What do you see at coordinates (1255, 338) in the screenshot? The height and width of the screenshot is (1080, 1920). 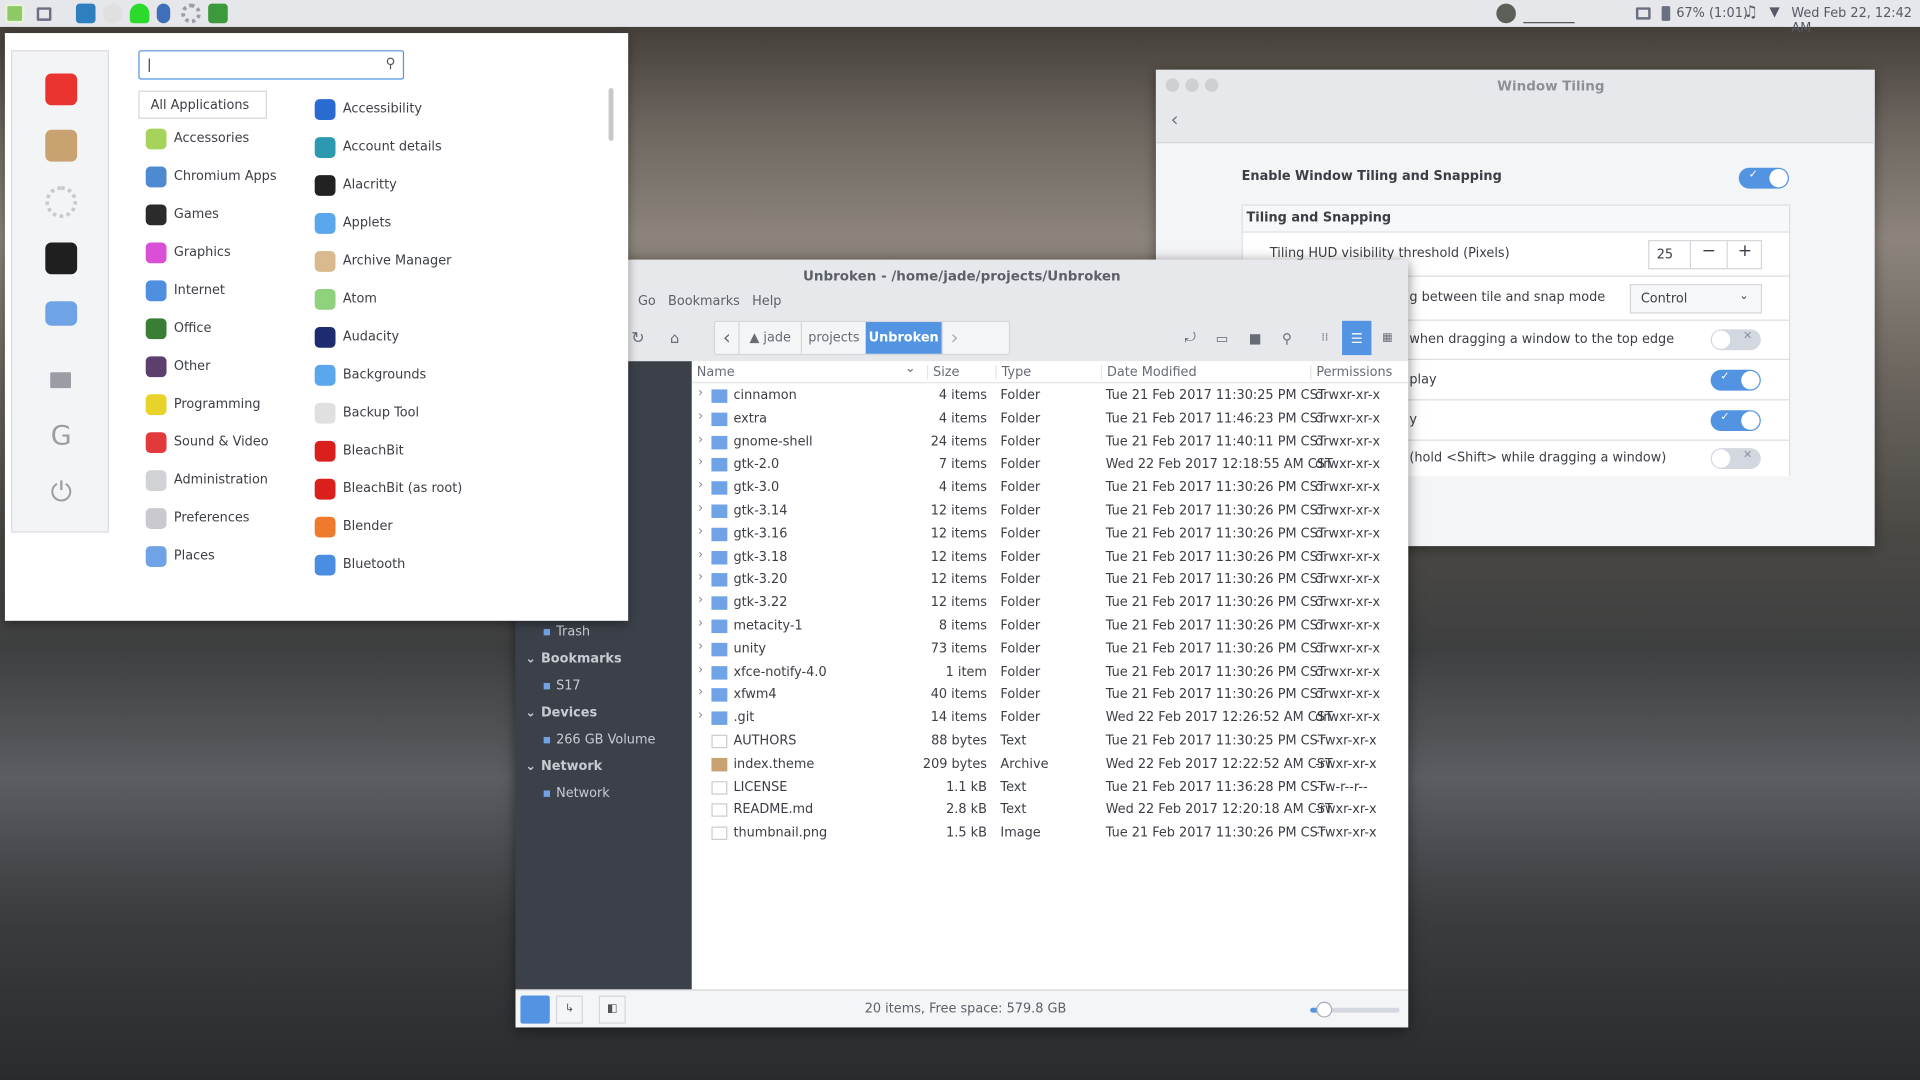 I see `new-folder-icon: ■` at bounding box center [1255, 338].